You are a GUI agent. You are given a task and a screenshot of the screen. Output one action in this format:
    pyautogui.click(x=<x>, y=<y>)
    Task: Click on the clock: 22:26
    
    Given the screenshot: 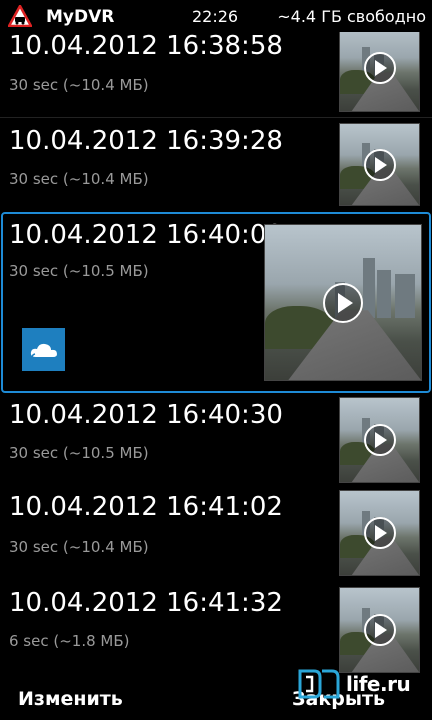 What is the action you would take?
    pyautogui.click(x=215, y=16)
    